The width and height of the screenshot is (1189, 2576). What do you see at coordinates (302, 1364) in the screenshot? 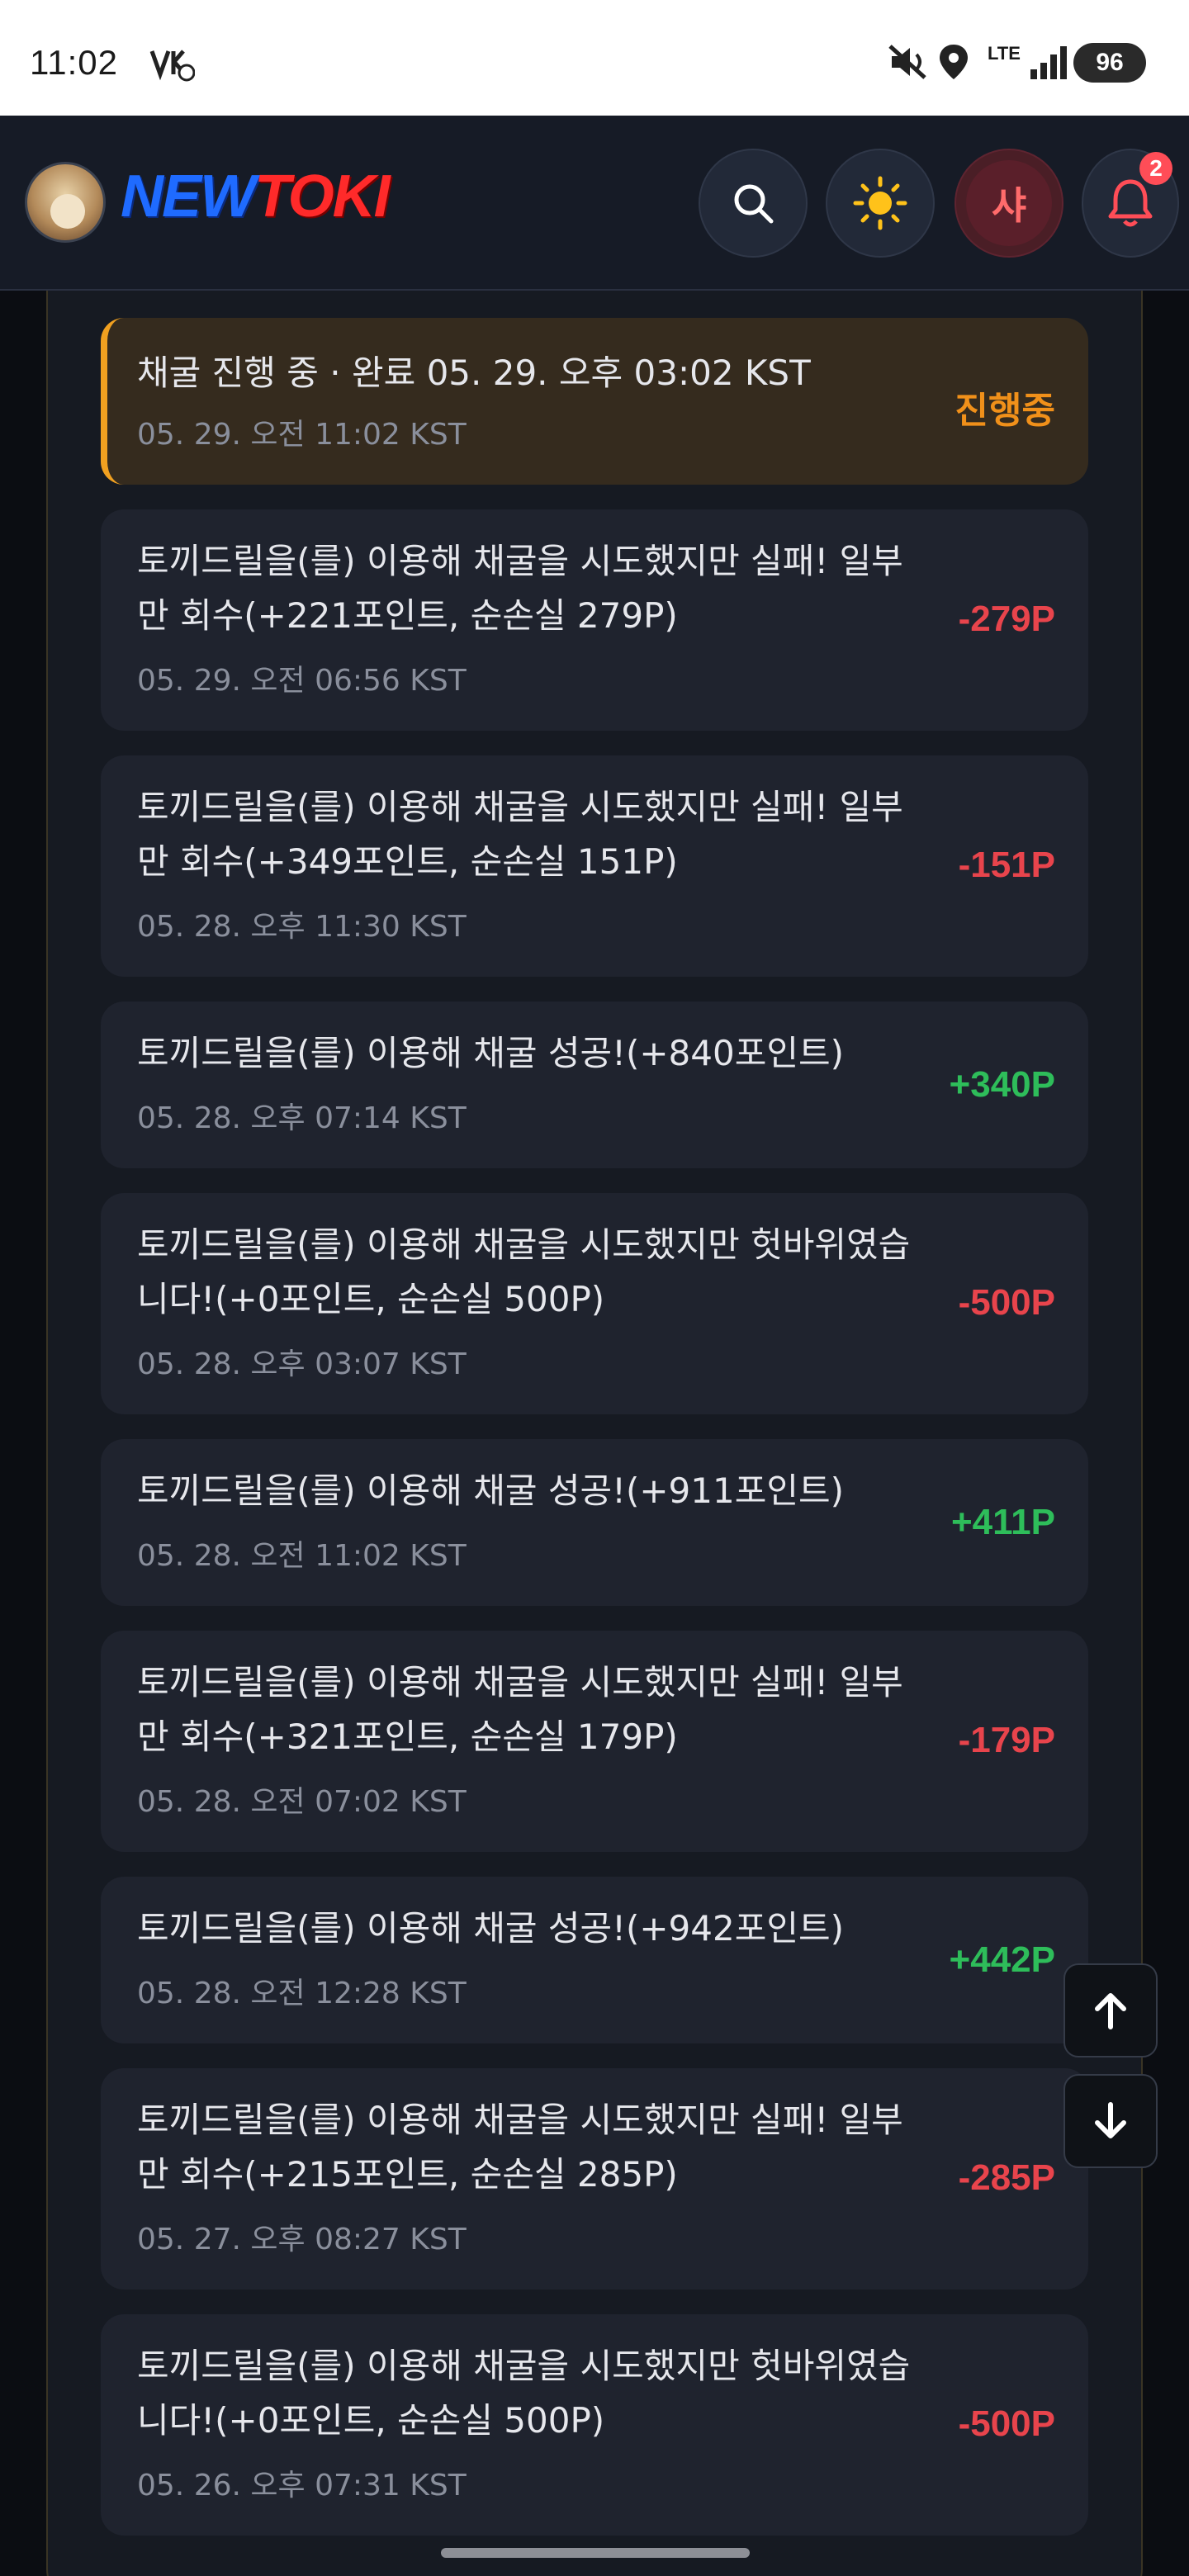
I see `entry-date: 05. 28. 오후 03:07 KST` at bounding box center [302, 1364].